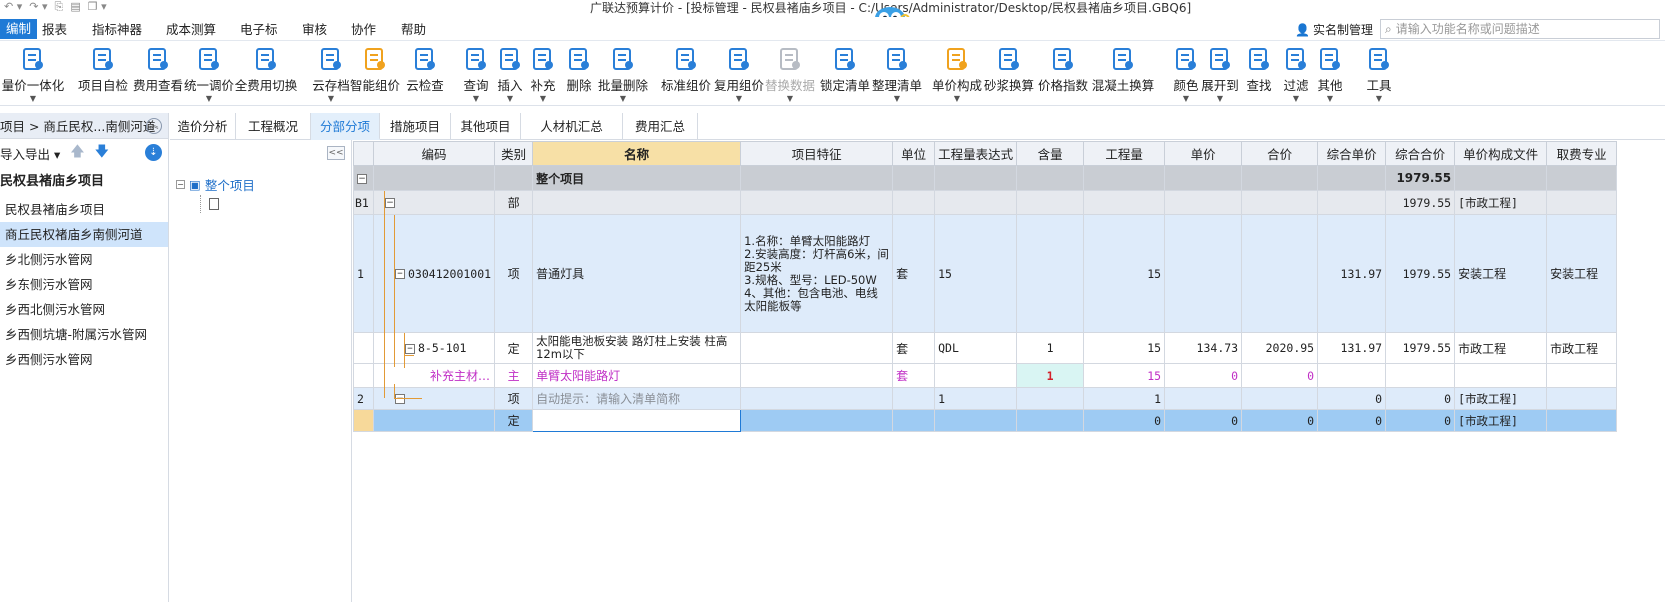 Image resolution: width=1665 pixels, height=602 pixels. Describe the element at coordinates (486, 126) in the screenshot. I see `tab-4: 其他项目` at that location.